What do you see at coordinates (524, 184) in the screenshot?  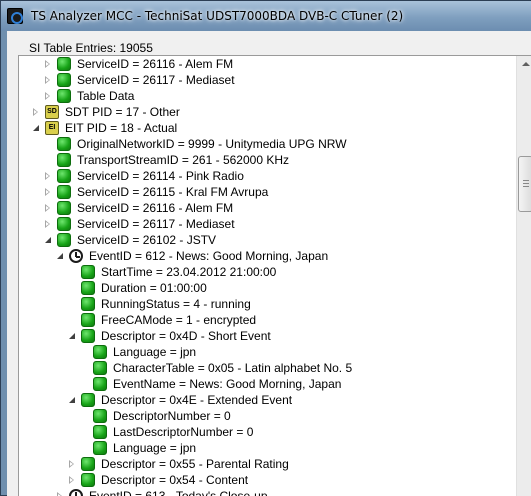 I see `scrollbar-thumb` at bounding box center [524, 184].